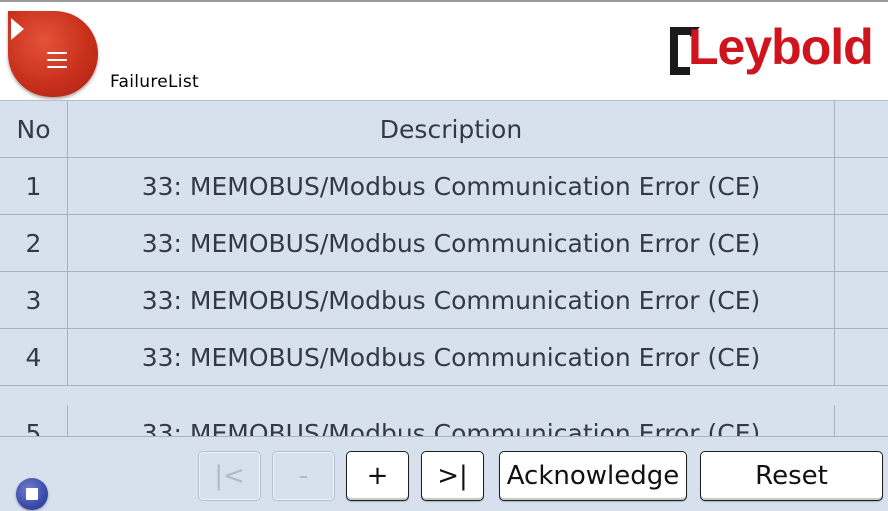 The image size is (888, 511). I want to click on row-number: 2, so click(34, 243).